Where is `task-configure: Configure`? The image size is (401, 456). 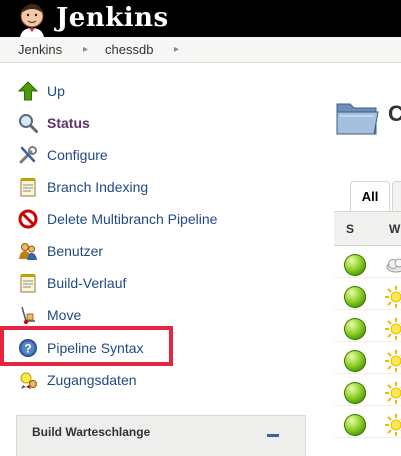 task-configure: Configure is located at coordinates (148, 155).